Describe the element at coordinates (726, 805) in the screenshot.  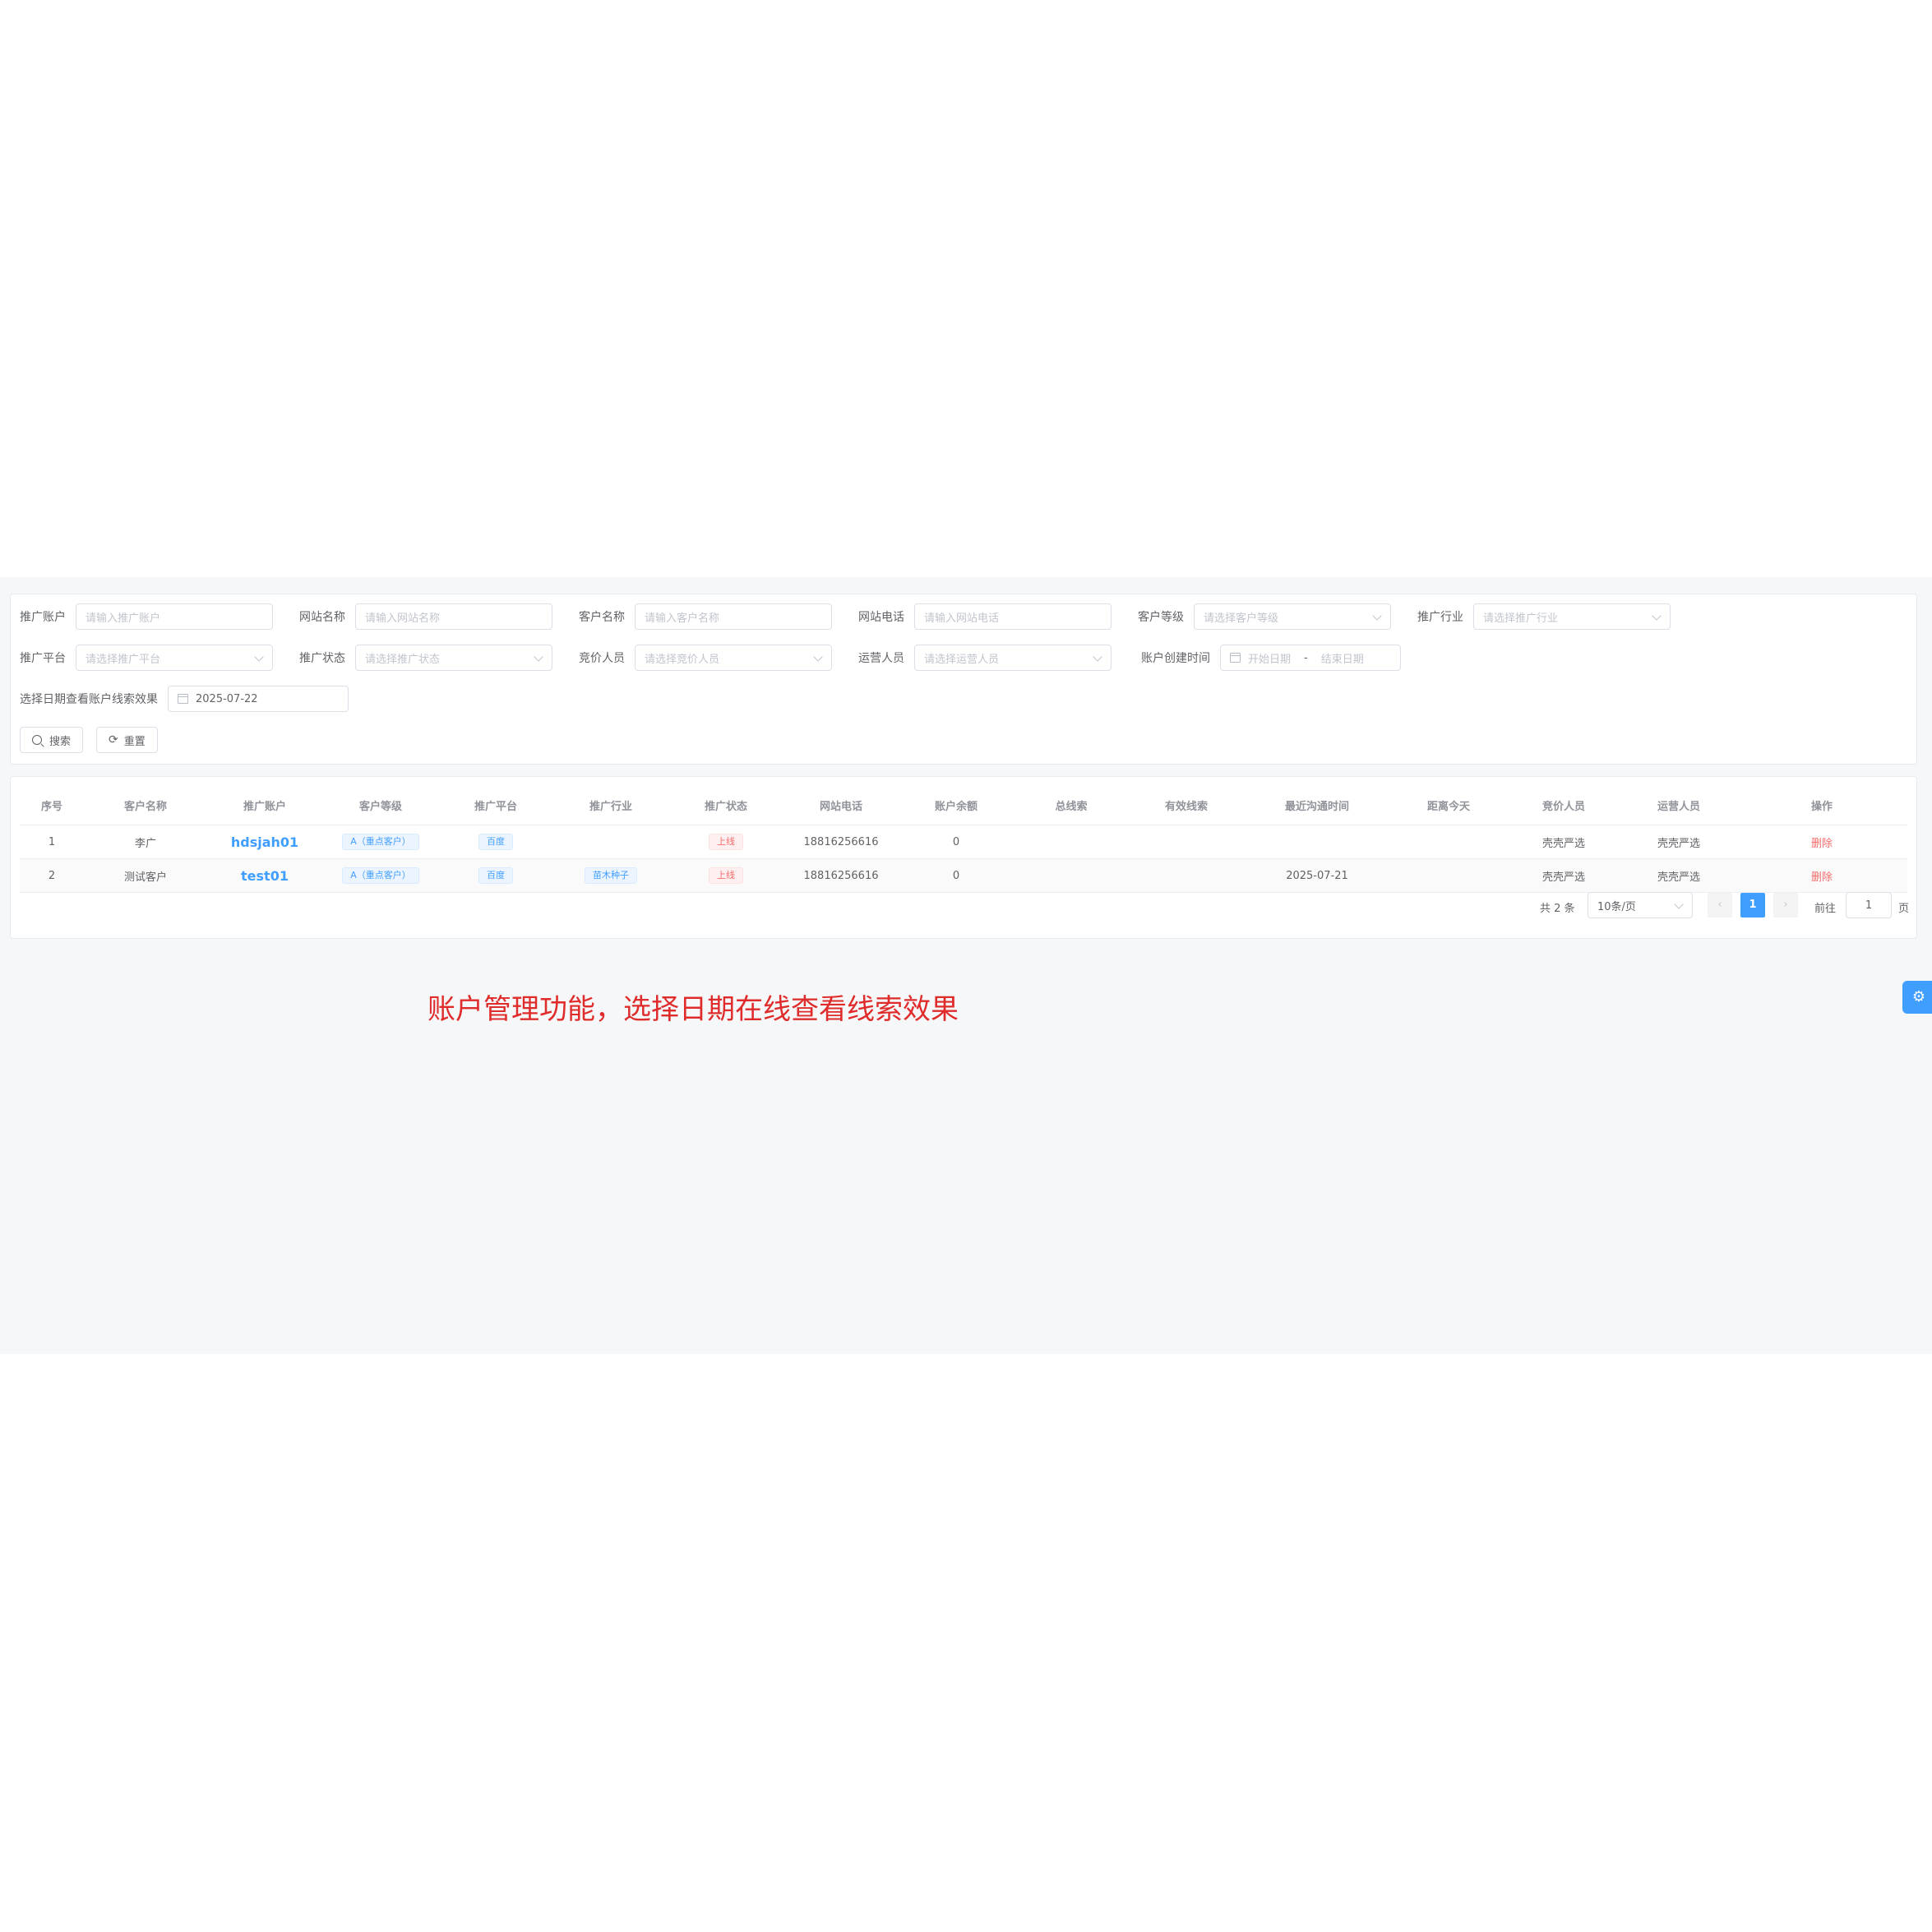
I see `column-header: 推广状态` at that location.